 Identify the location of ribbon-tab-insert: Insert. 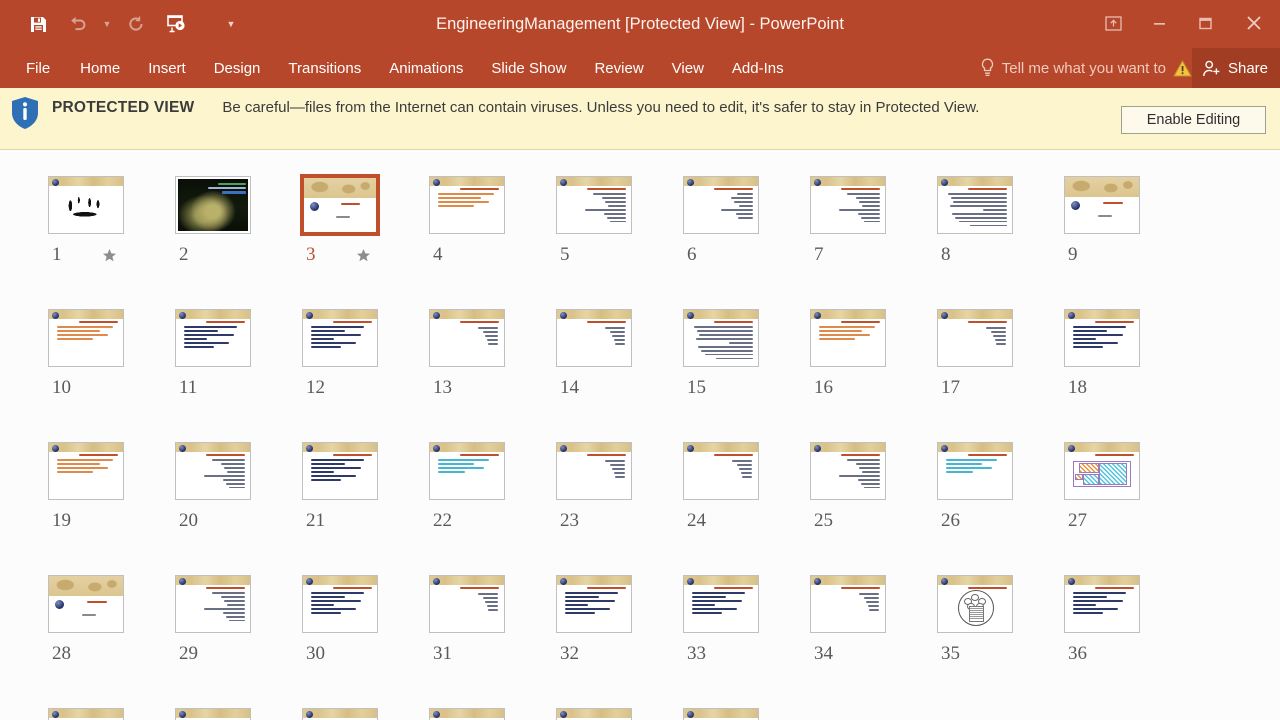
(167, 68).